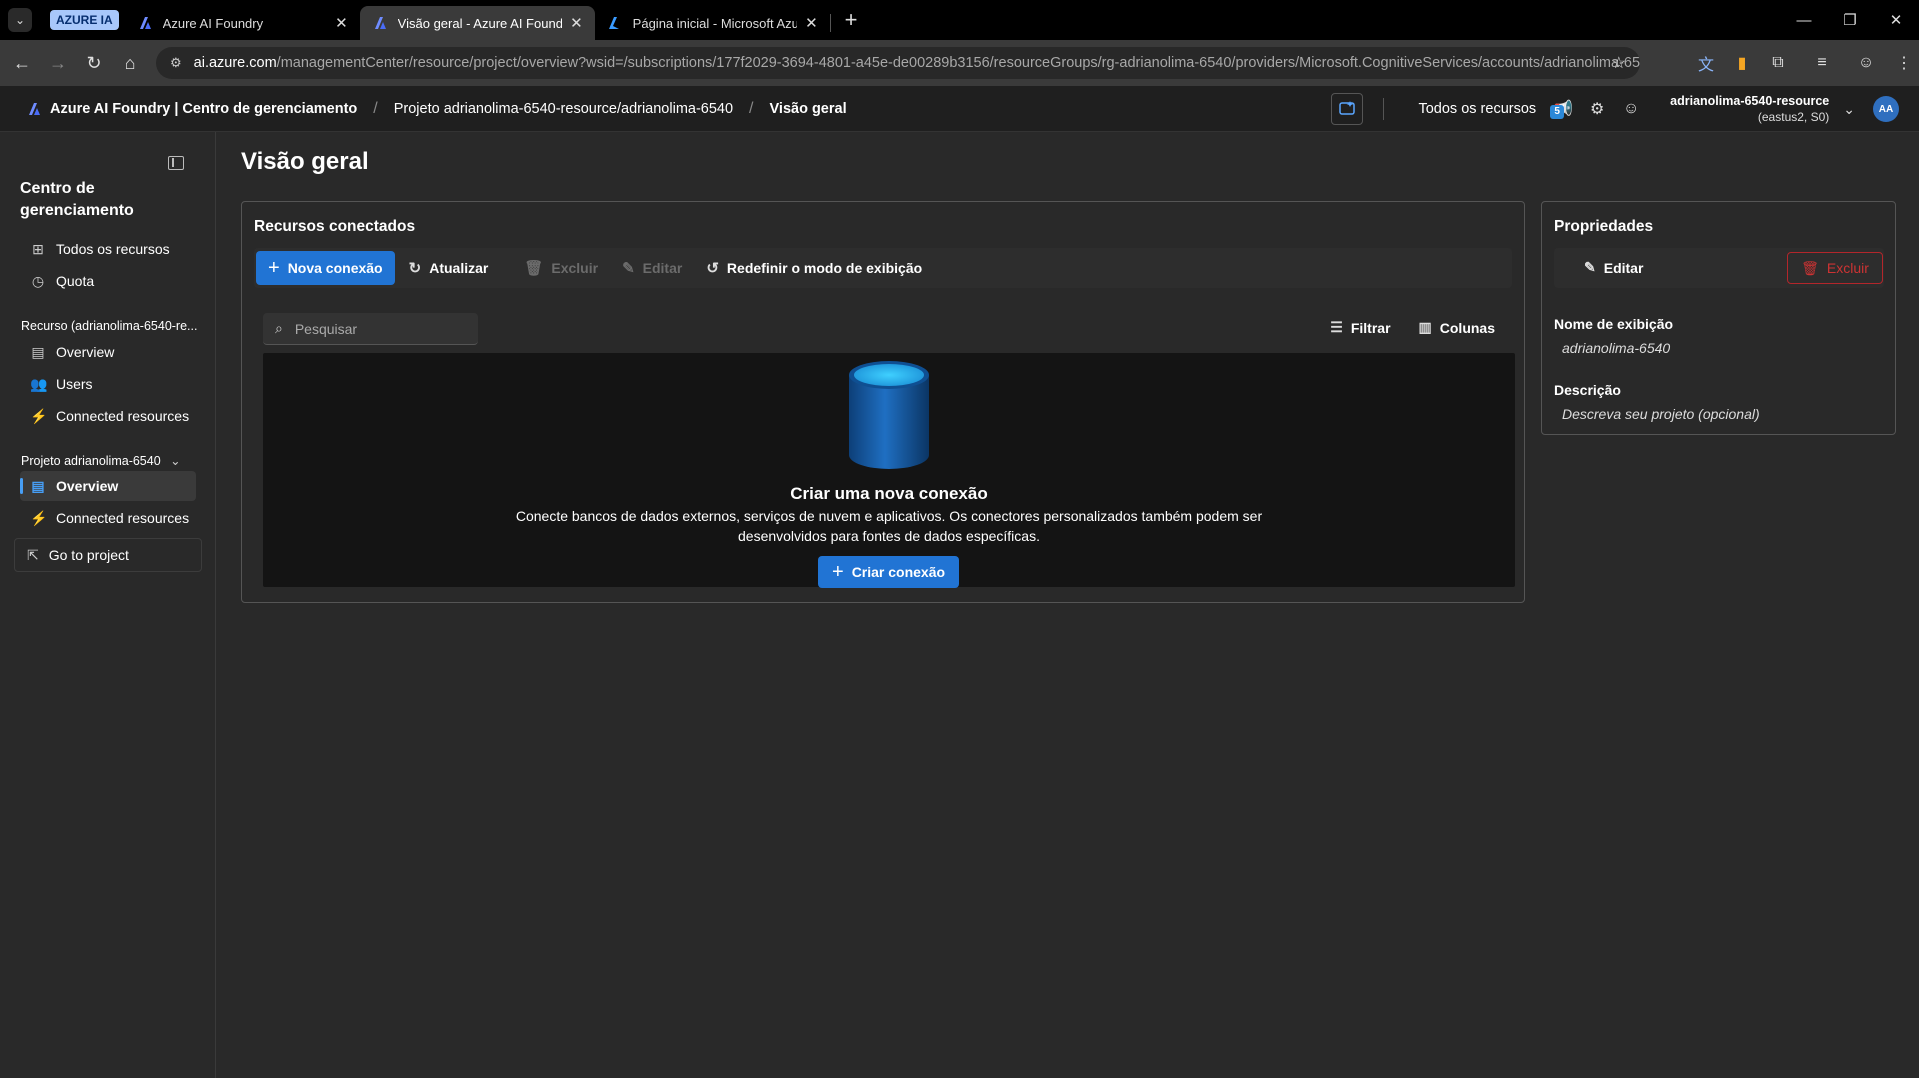 The width and height of the screenshot is (1919, 1078). What do you see at coordinates (1793, 117) in the screenshot?
I see `account-region: (eastus2, S0)` at bounding box center [1793, 117].